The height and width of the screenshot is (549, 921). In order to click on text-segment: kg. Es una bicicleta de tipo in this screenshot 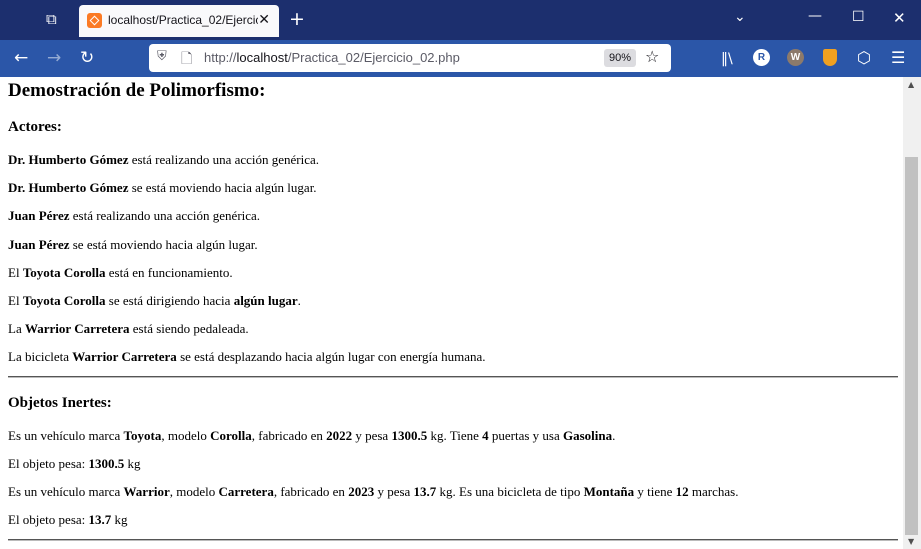, I will do `click(510, 491)`.